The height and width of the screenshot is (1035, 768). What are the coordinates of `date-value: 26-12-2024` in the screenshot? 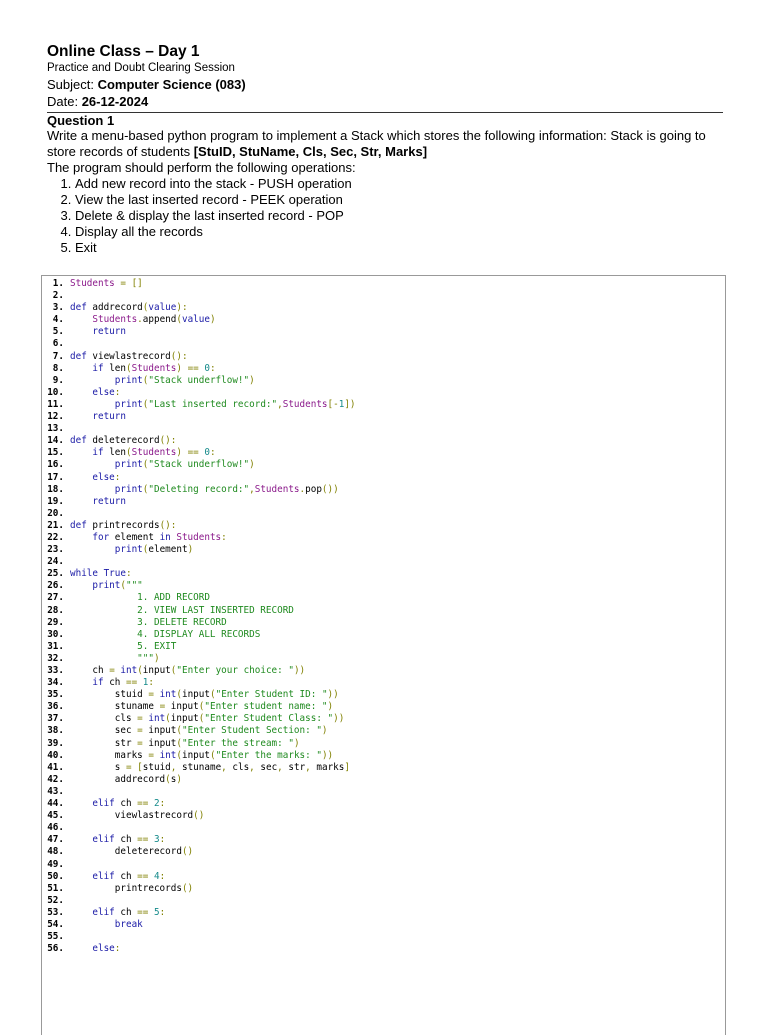 It's located at (115, 101).